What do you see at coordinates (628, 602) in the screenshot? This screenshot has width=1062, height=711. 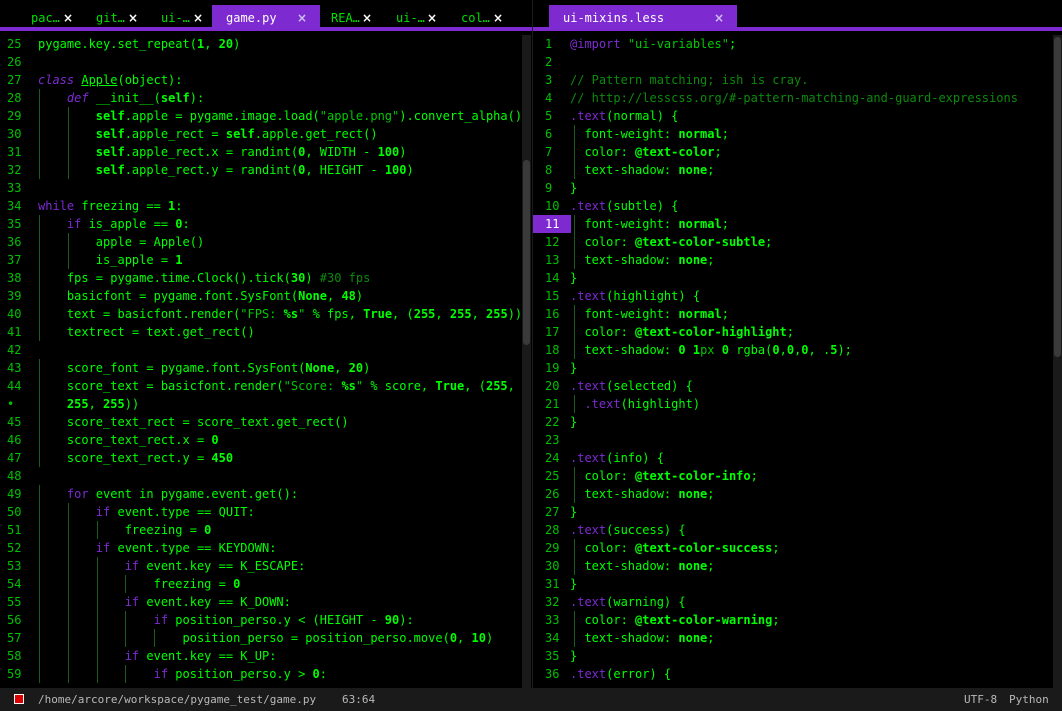 I see `code-text: .text(warning) {` at bounding box center [628, 602].